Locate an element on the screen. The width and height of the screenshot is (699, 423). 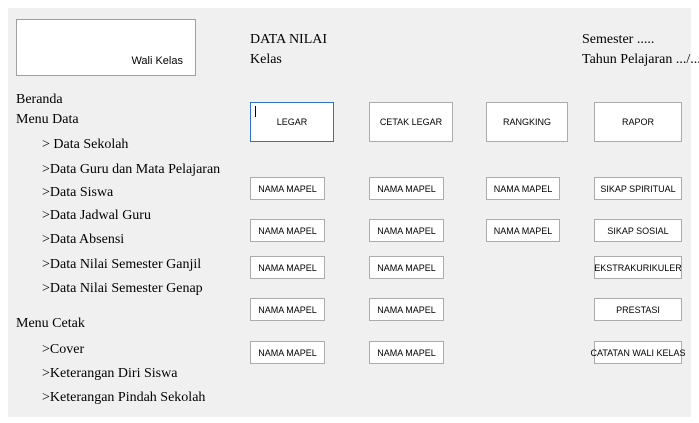
menu-beranda: Beranda is located at coordinates (39, 100).